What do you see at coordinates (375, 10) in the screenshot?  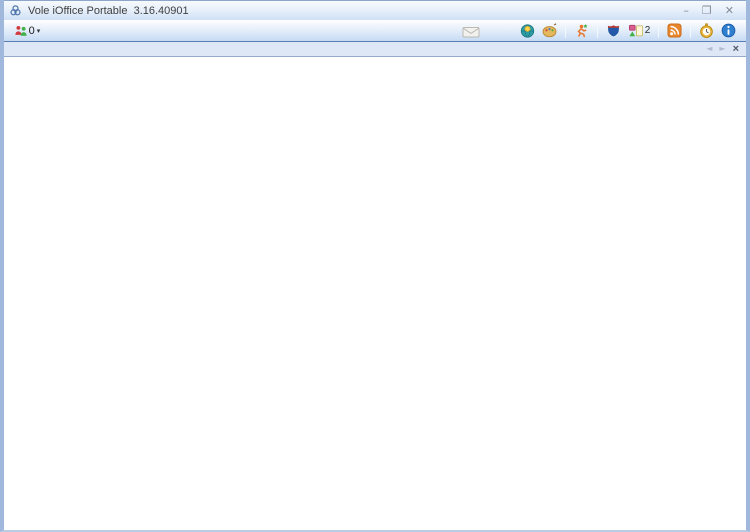 I see `title-bar: Vole iOffice Portable 3.16.40901 – ❐ ✕` at bounding box center [375, 10].